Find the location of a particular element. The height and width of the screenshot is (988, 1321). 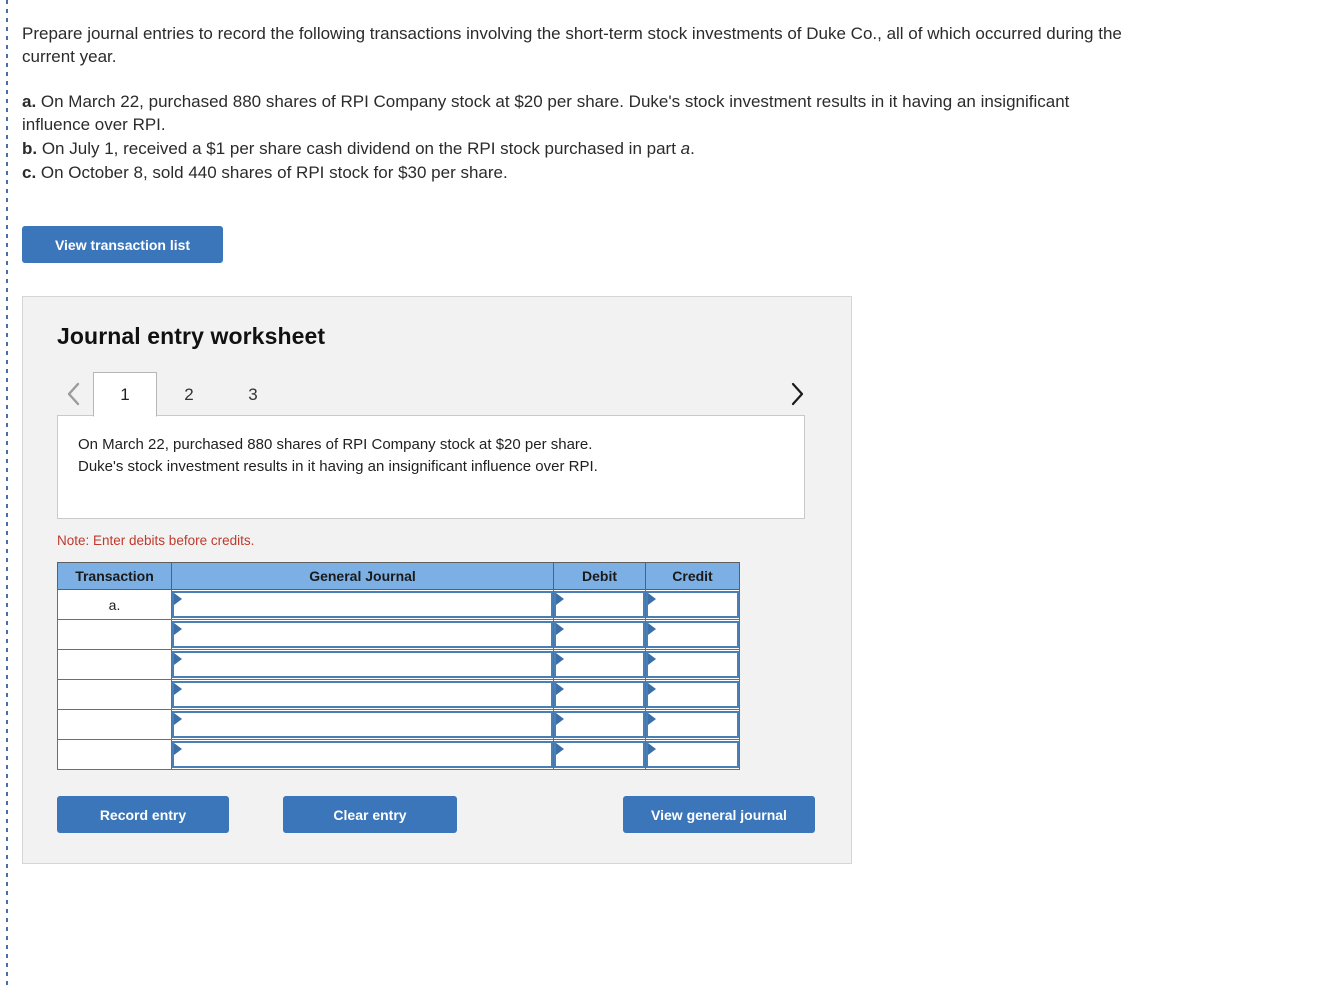

row-2-debit-input is located at coordinates (599, 664).